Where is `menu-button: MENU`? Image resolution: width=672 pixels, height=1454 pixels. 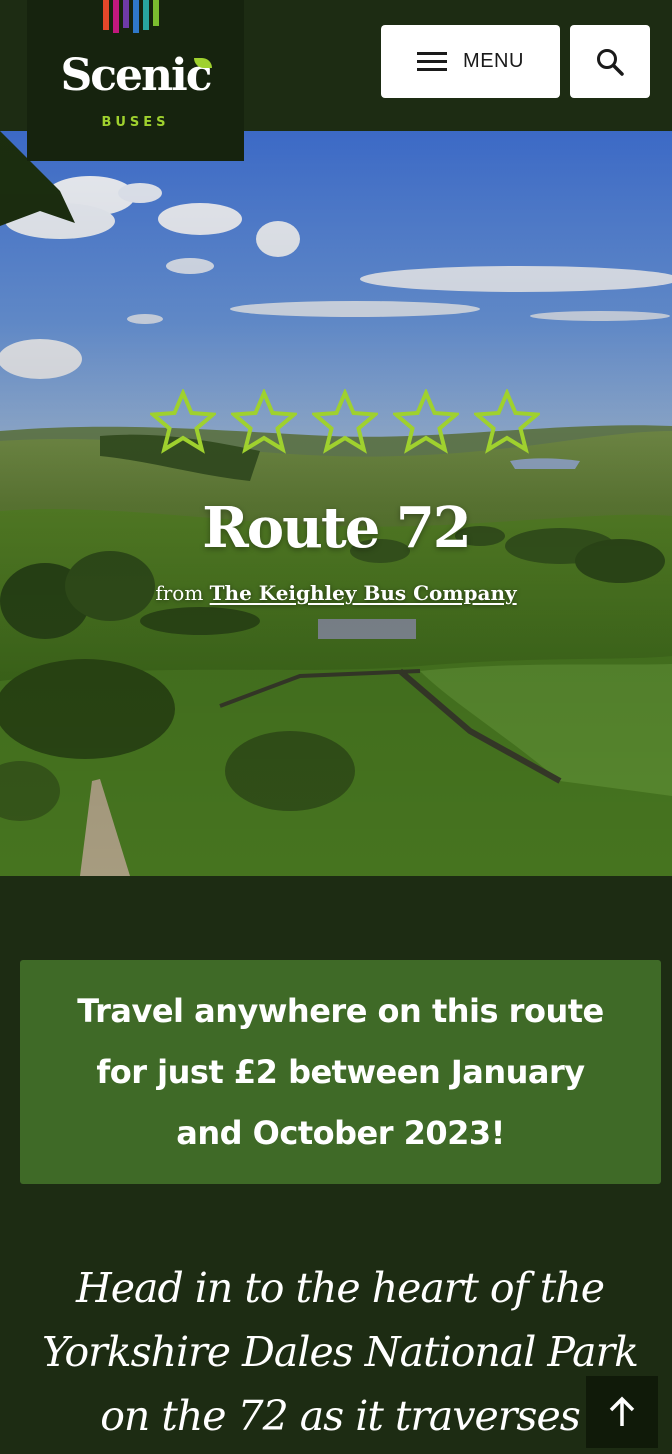 menu-button: MENU is located at coordinates (470, 61).